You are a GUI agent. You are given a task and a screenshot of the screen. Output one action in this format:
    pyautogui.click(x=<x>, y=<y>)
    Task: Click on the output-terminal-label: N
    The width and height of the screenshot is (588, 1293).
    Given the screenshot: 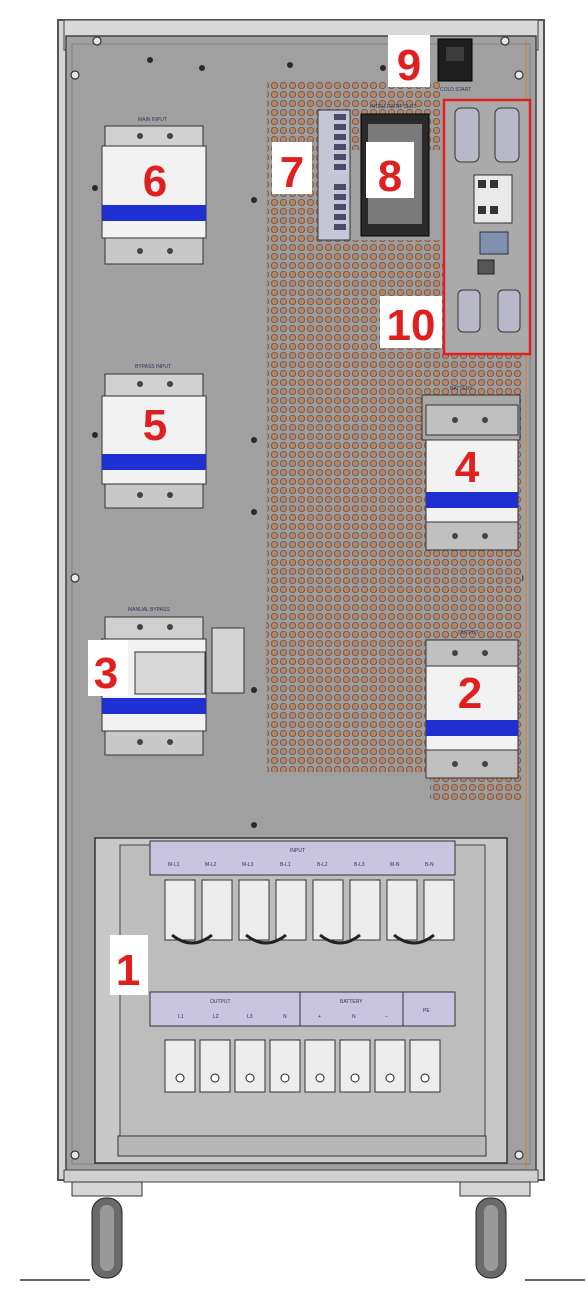 What is the action you would take?
    pyautogui.click(x=285, y=1017)
    